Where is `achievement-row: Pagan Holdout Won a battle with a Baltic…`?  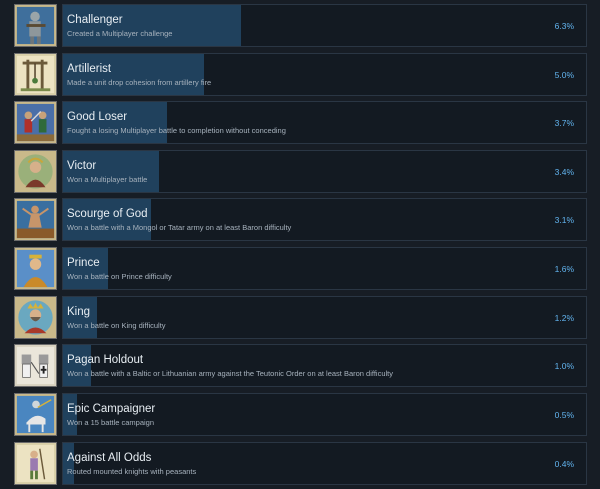
achievement-row: Pagan Holdout Won a battle with a Baltic… is located at coordinates (298, 365).